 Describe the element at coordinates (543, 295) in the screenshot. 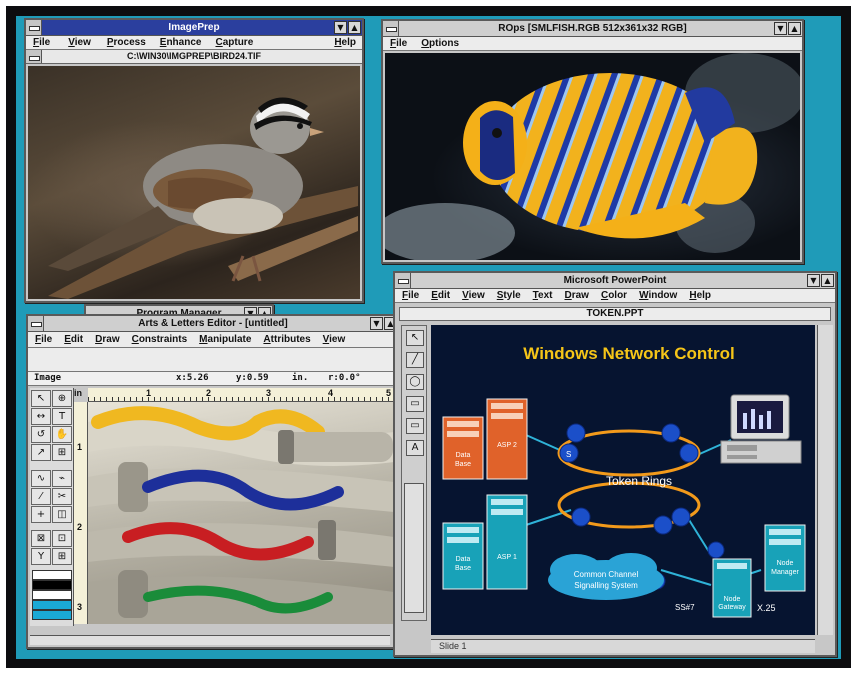

I see `menu-text: Text` at that location.